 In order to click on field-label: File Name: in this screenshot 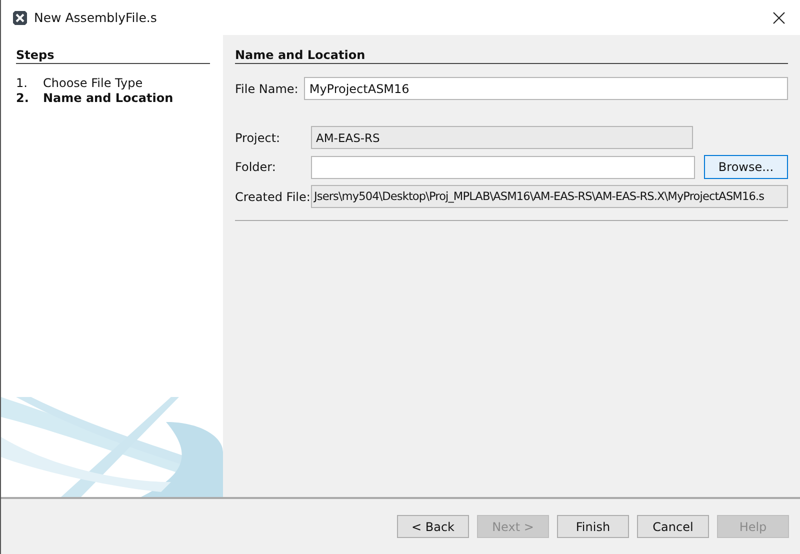, I will do `click(266, 89)`.